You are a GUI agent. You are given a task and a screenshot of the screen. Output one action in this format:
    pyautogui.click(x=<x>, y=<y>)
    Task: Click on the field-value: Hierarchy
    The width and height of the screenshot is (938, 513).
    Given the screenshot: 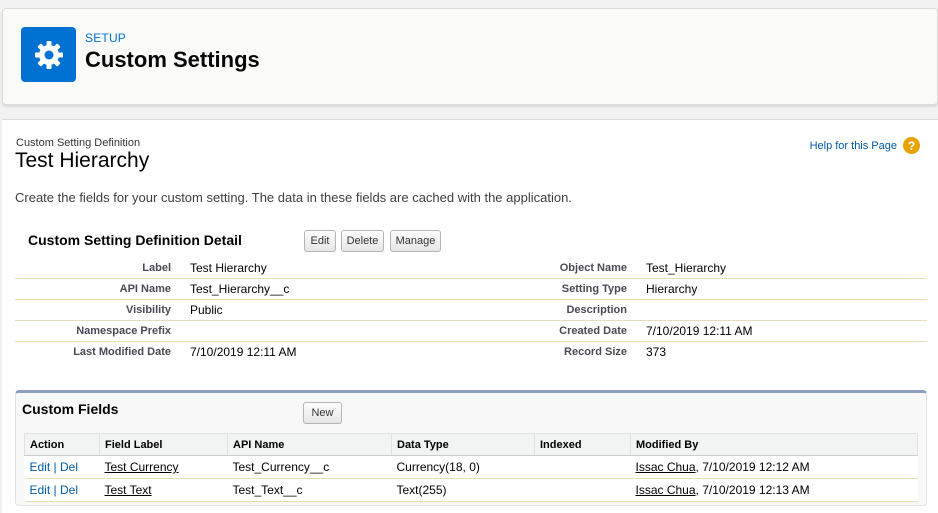 What is the action you would take?
    pyautogui.click(x=672, y=289)
    